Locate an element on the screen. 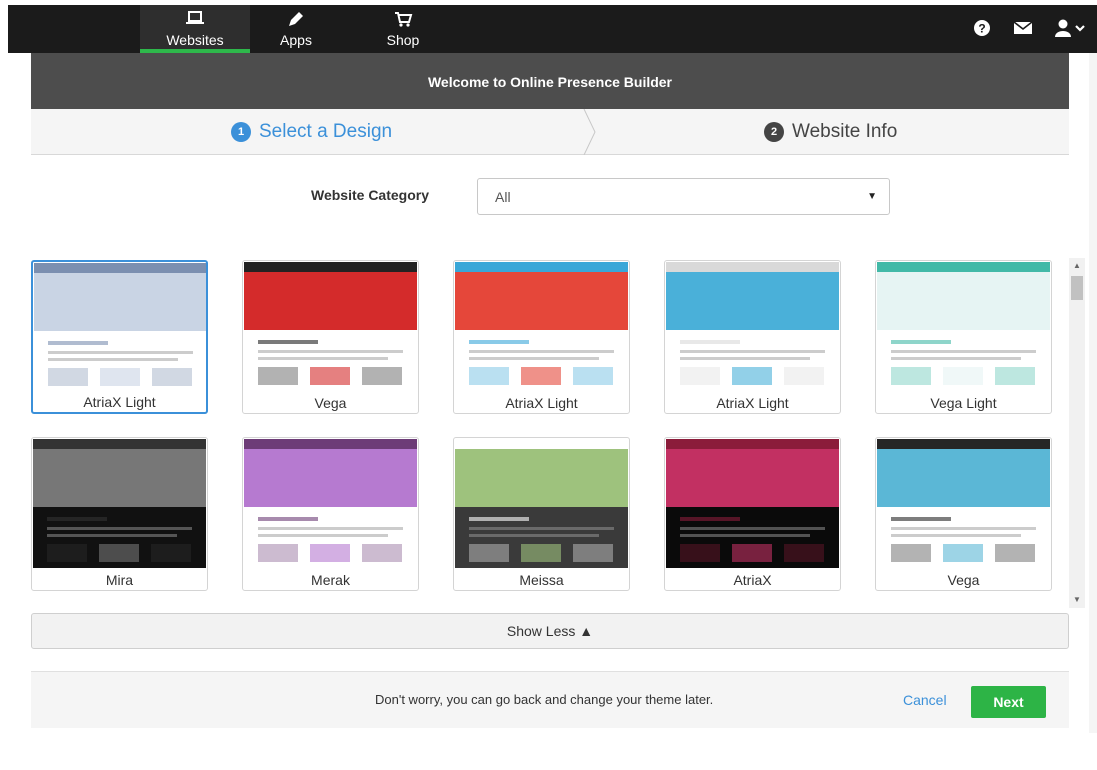 This screenshot has width=1097, height=770. template-card: Meissa is located at coordinates (541, 514).